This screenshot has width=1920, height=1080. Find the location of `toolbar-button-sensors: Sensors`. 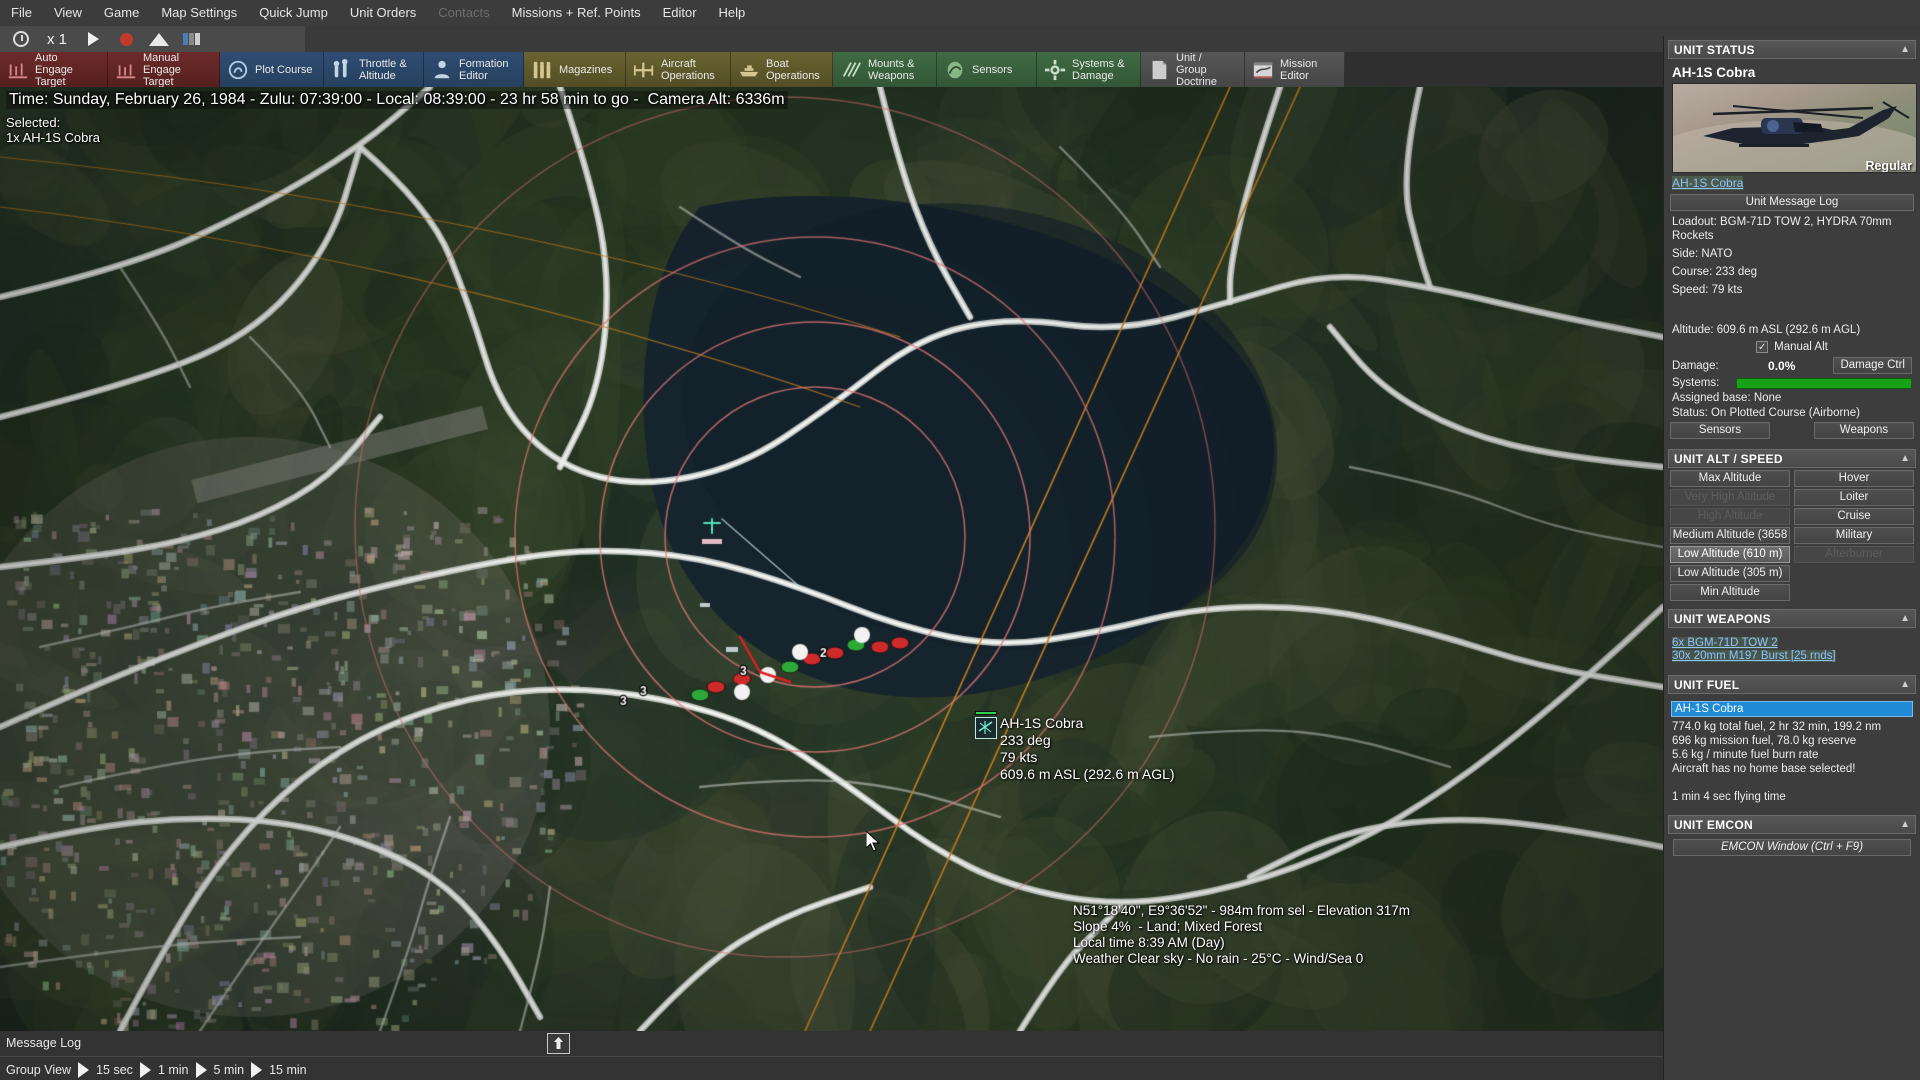

toolbar-button-sensors: Sensors is located at coordinates (987, 69).